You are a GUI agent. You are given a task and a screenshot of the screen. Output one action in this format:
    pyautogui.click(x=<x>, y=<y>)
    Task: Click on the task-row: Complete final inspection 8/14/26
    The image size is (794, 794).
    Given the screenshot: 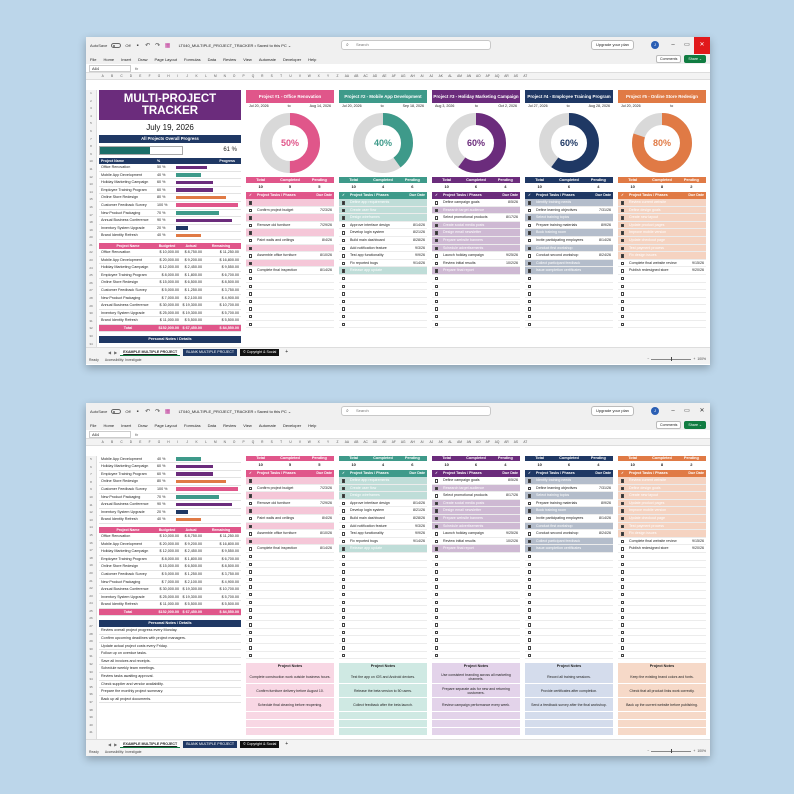 What is the action you would take?
    pyautogui.click(x=290, y=549)
    